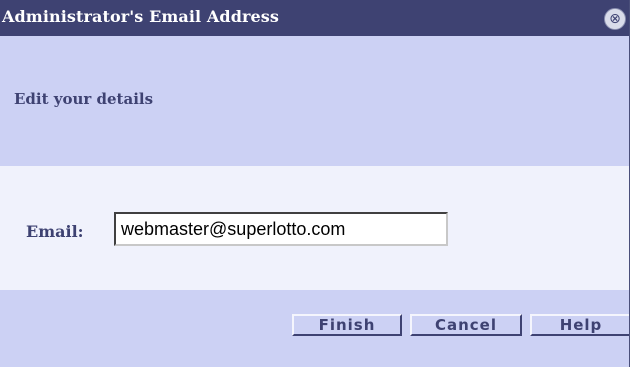 Image resolution: width=630 pixels, height=367 pixels. I want to click on cancel-button: Cancel, so click(466, 325).